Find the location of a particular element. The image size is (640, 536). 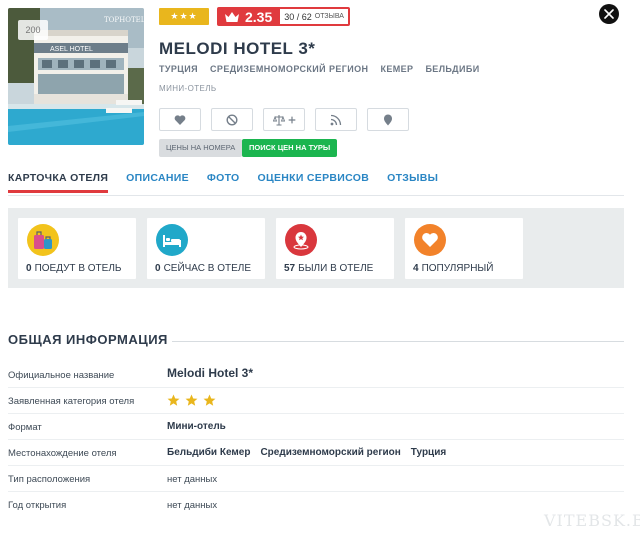

stat-going-count: 0 is located at coordinates (29, 268).